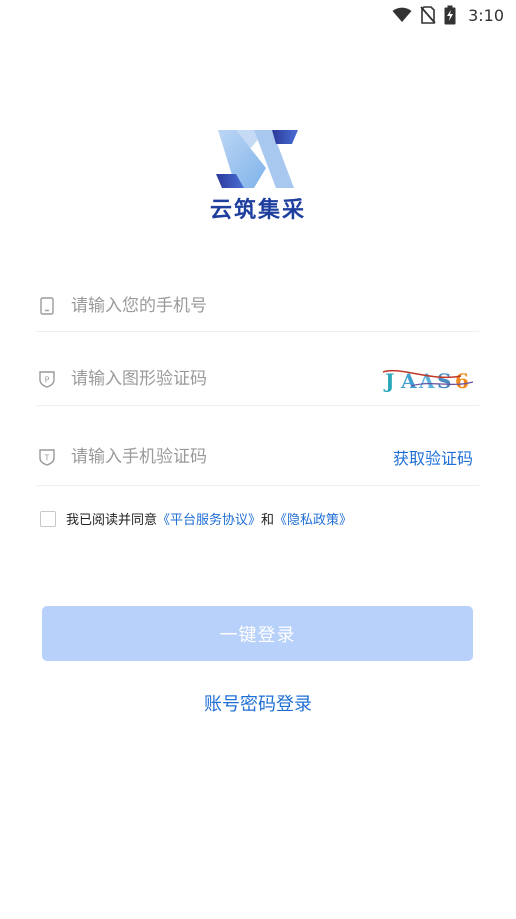  Describe the element at coordinates (112, 520) in the screenshot. I see `agreement-prefix: 我已阅读并同意` at that location.